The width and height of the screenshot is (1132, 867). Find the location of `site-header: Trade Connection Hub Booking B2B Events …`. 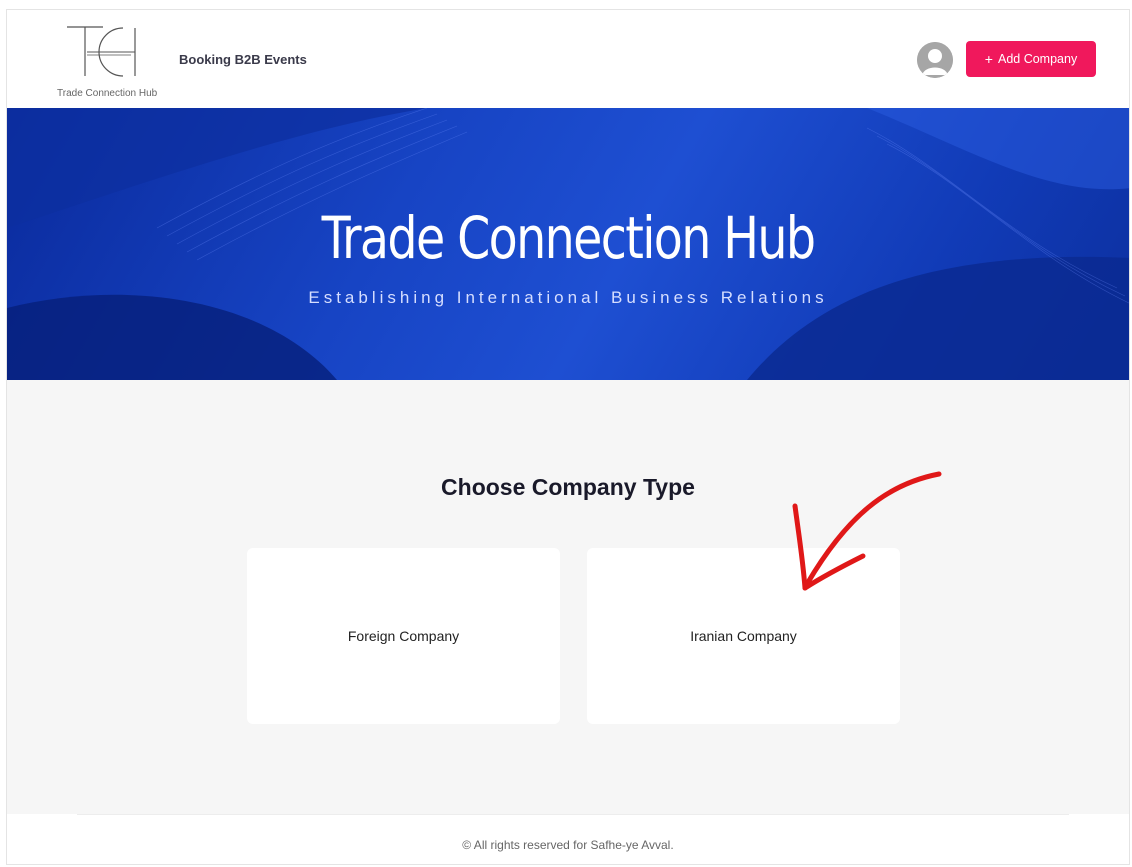

site-header: Trade Connection Hub Booking B2B Events … is located at coordinates (568, 59).